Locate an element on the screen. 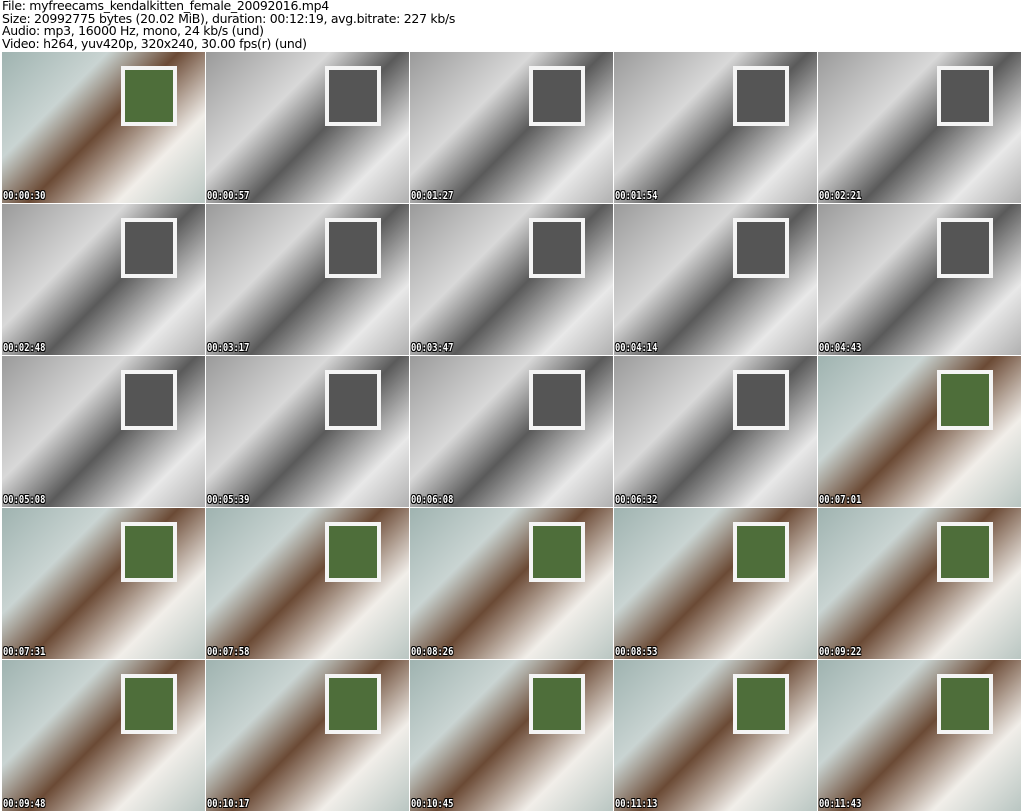 The height and width of the screenshot is (811, 1024). video-thumbnail: 00:03:17 is located at coordinates (307, 279).